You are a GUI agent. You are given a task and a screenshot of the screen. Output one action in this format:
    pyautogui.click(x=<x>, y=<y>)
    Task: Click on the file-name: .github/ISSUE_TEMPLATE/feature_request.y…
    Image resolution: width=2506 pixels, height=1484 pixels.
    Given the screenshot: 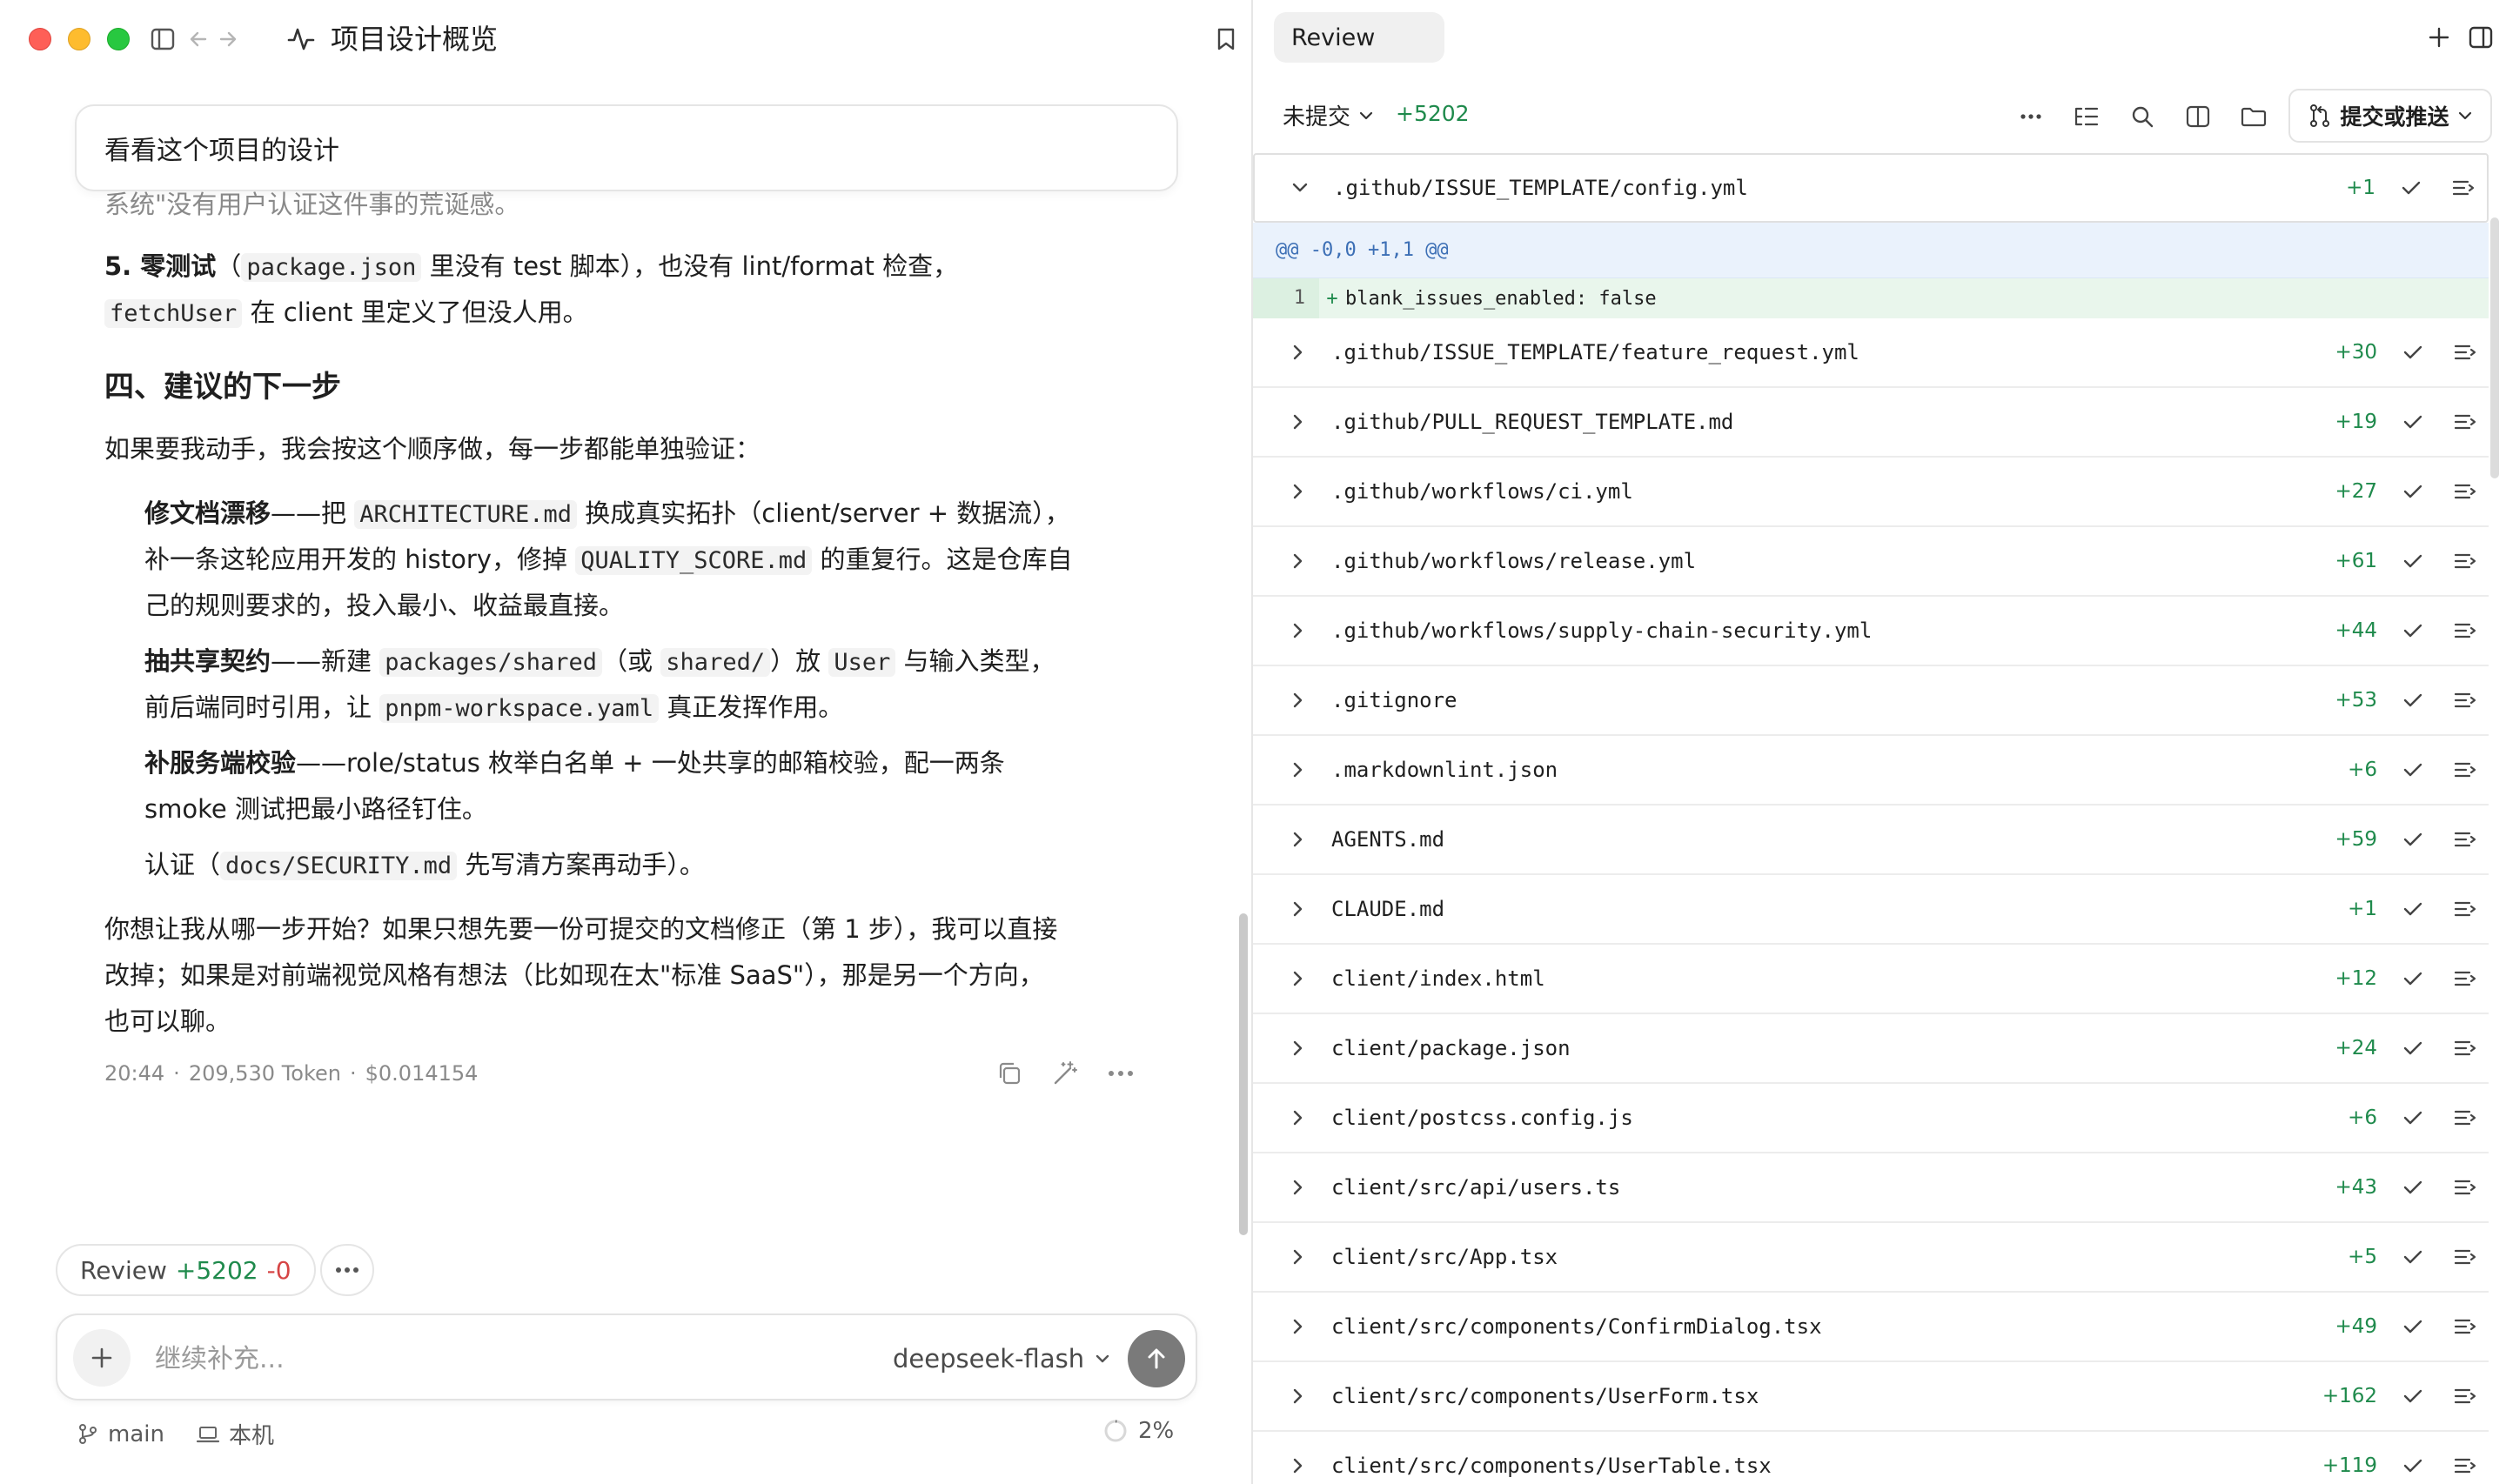 What is the action you would take?
    pyautogui.click(x=1595, y=352)
    